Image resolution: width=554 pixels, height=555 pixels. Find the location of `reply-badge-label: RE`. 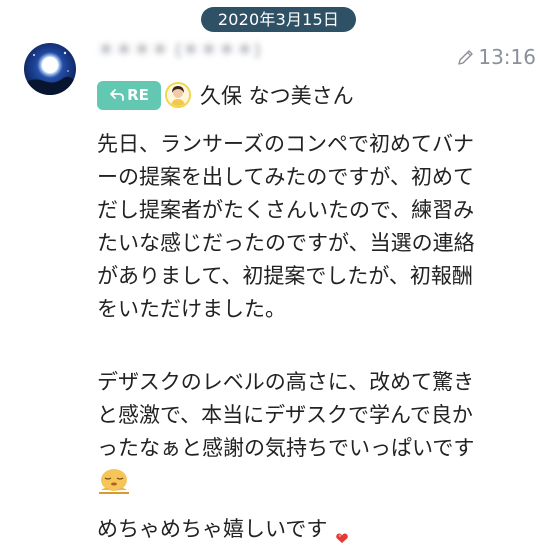

reply-badge-label: RE is located at coordinates (138, 95).